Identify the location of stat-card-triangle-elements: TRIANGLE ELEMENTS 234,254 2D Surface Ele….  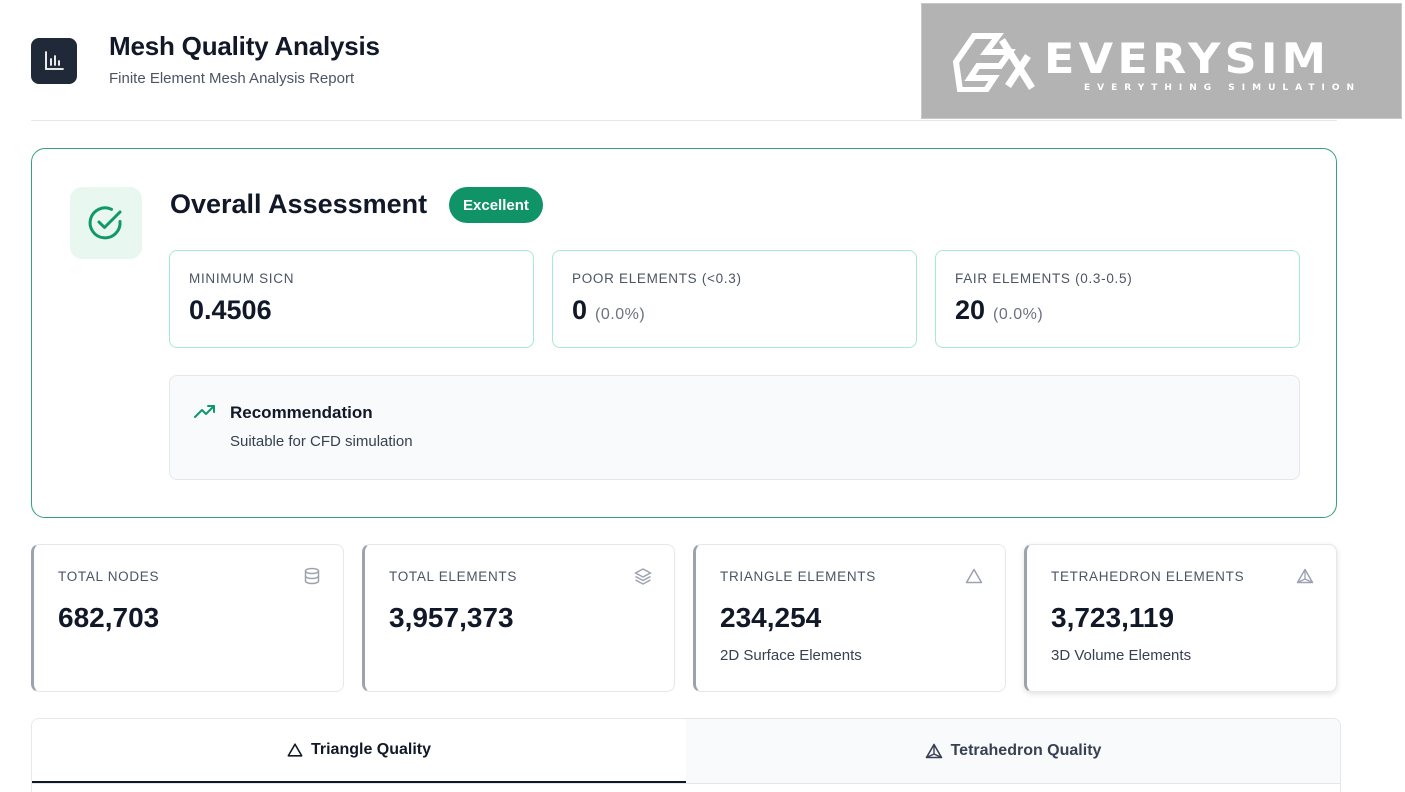
(849, 618).